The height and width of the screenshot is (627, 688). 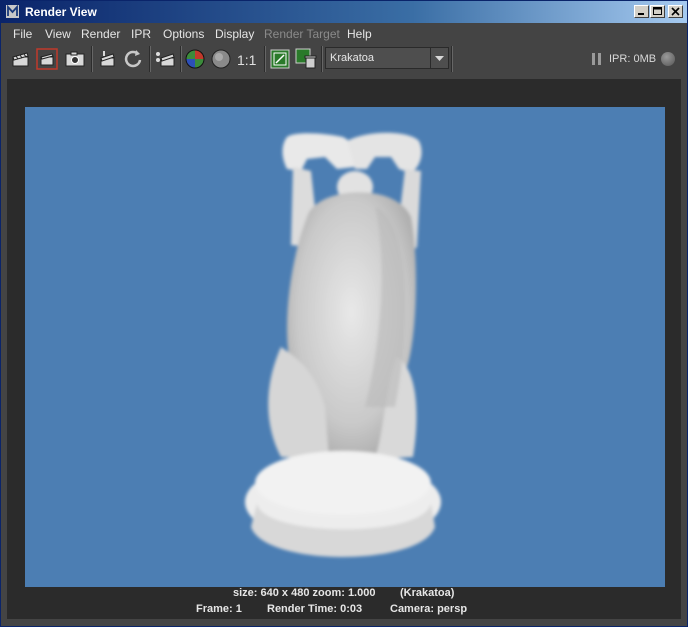 I want to click on chevron-down-icon, so click(x=439, y=58).